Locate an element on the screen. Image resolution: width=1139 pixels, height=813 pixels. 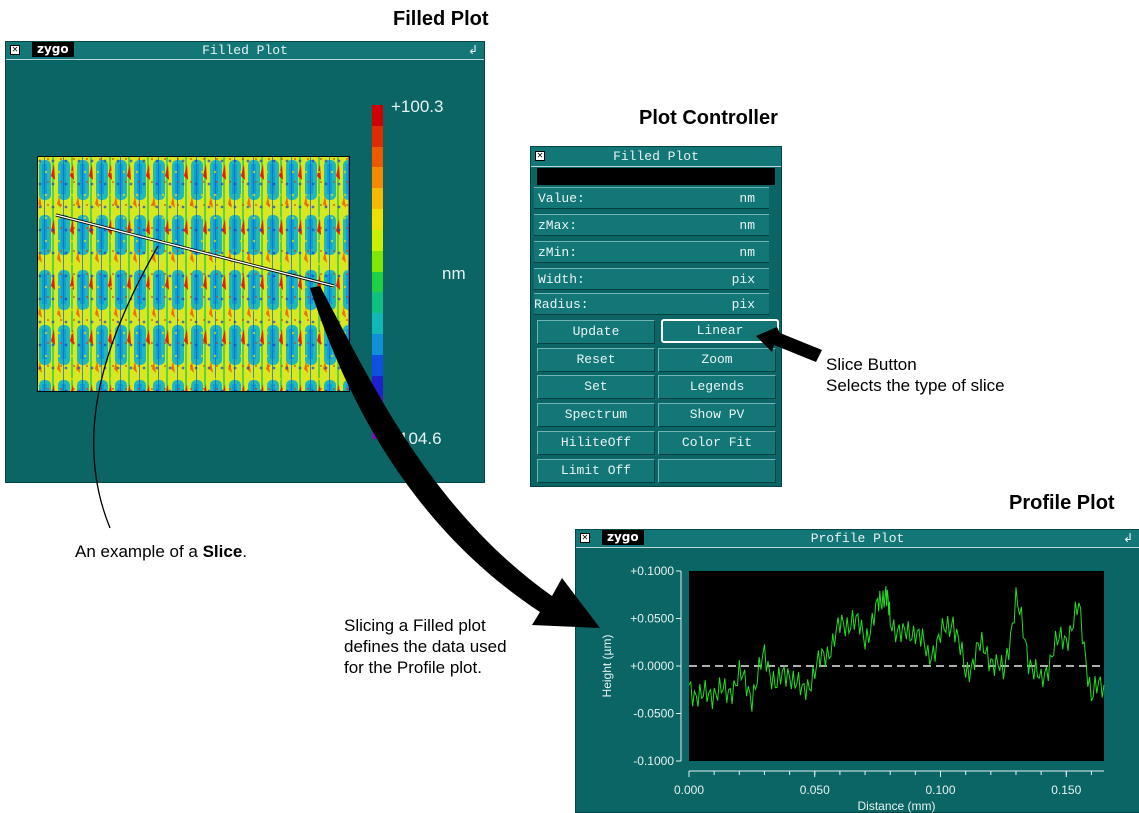
filled-plot-titlebar: ✕ zygo Filled Plot ↲ is located at coordinates (245, 51).